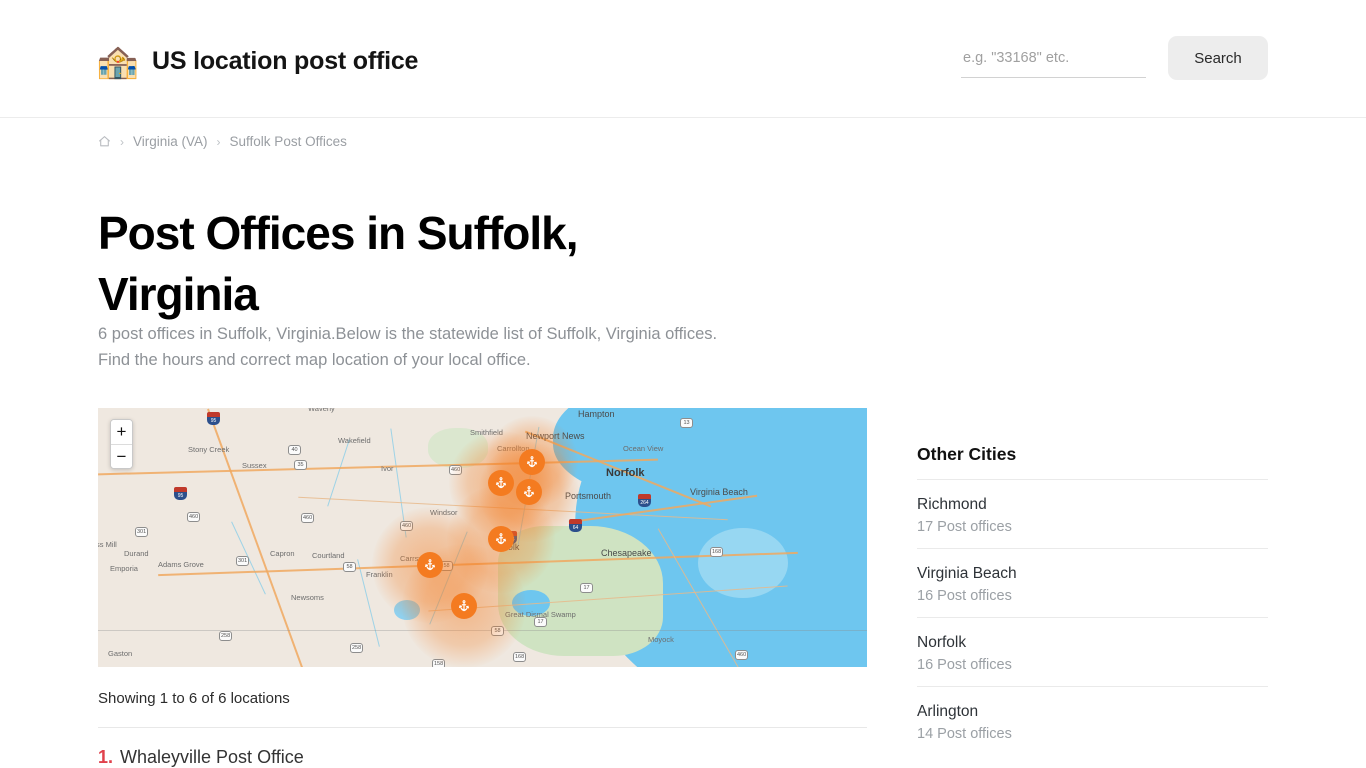  What do you see at coordinates (107, 544) in the screenshot?
I see `map-place-label: ss Mill` at bounding box center [107, 544].